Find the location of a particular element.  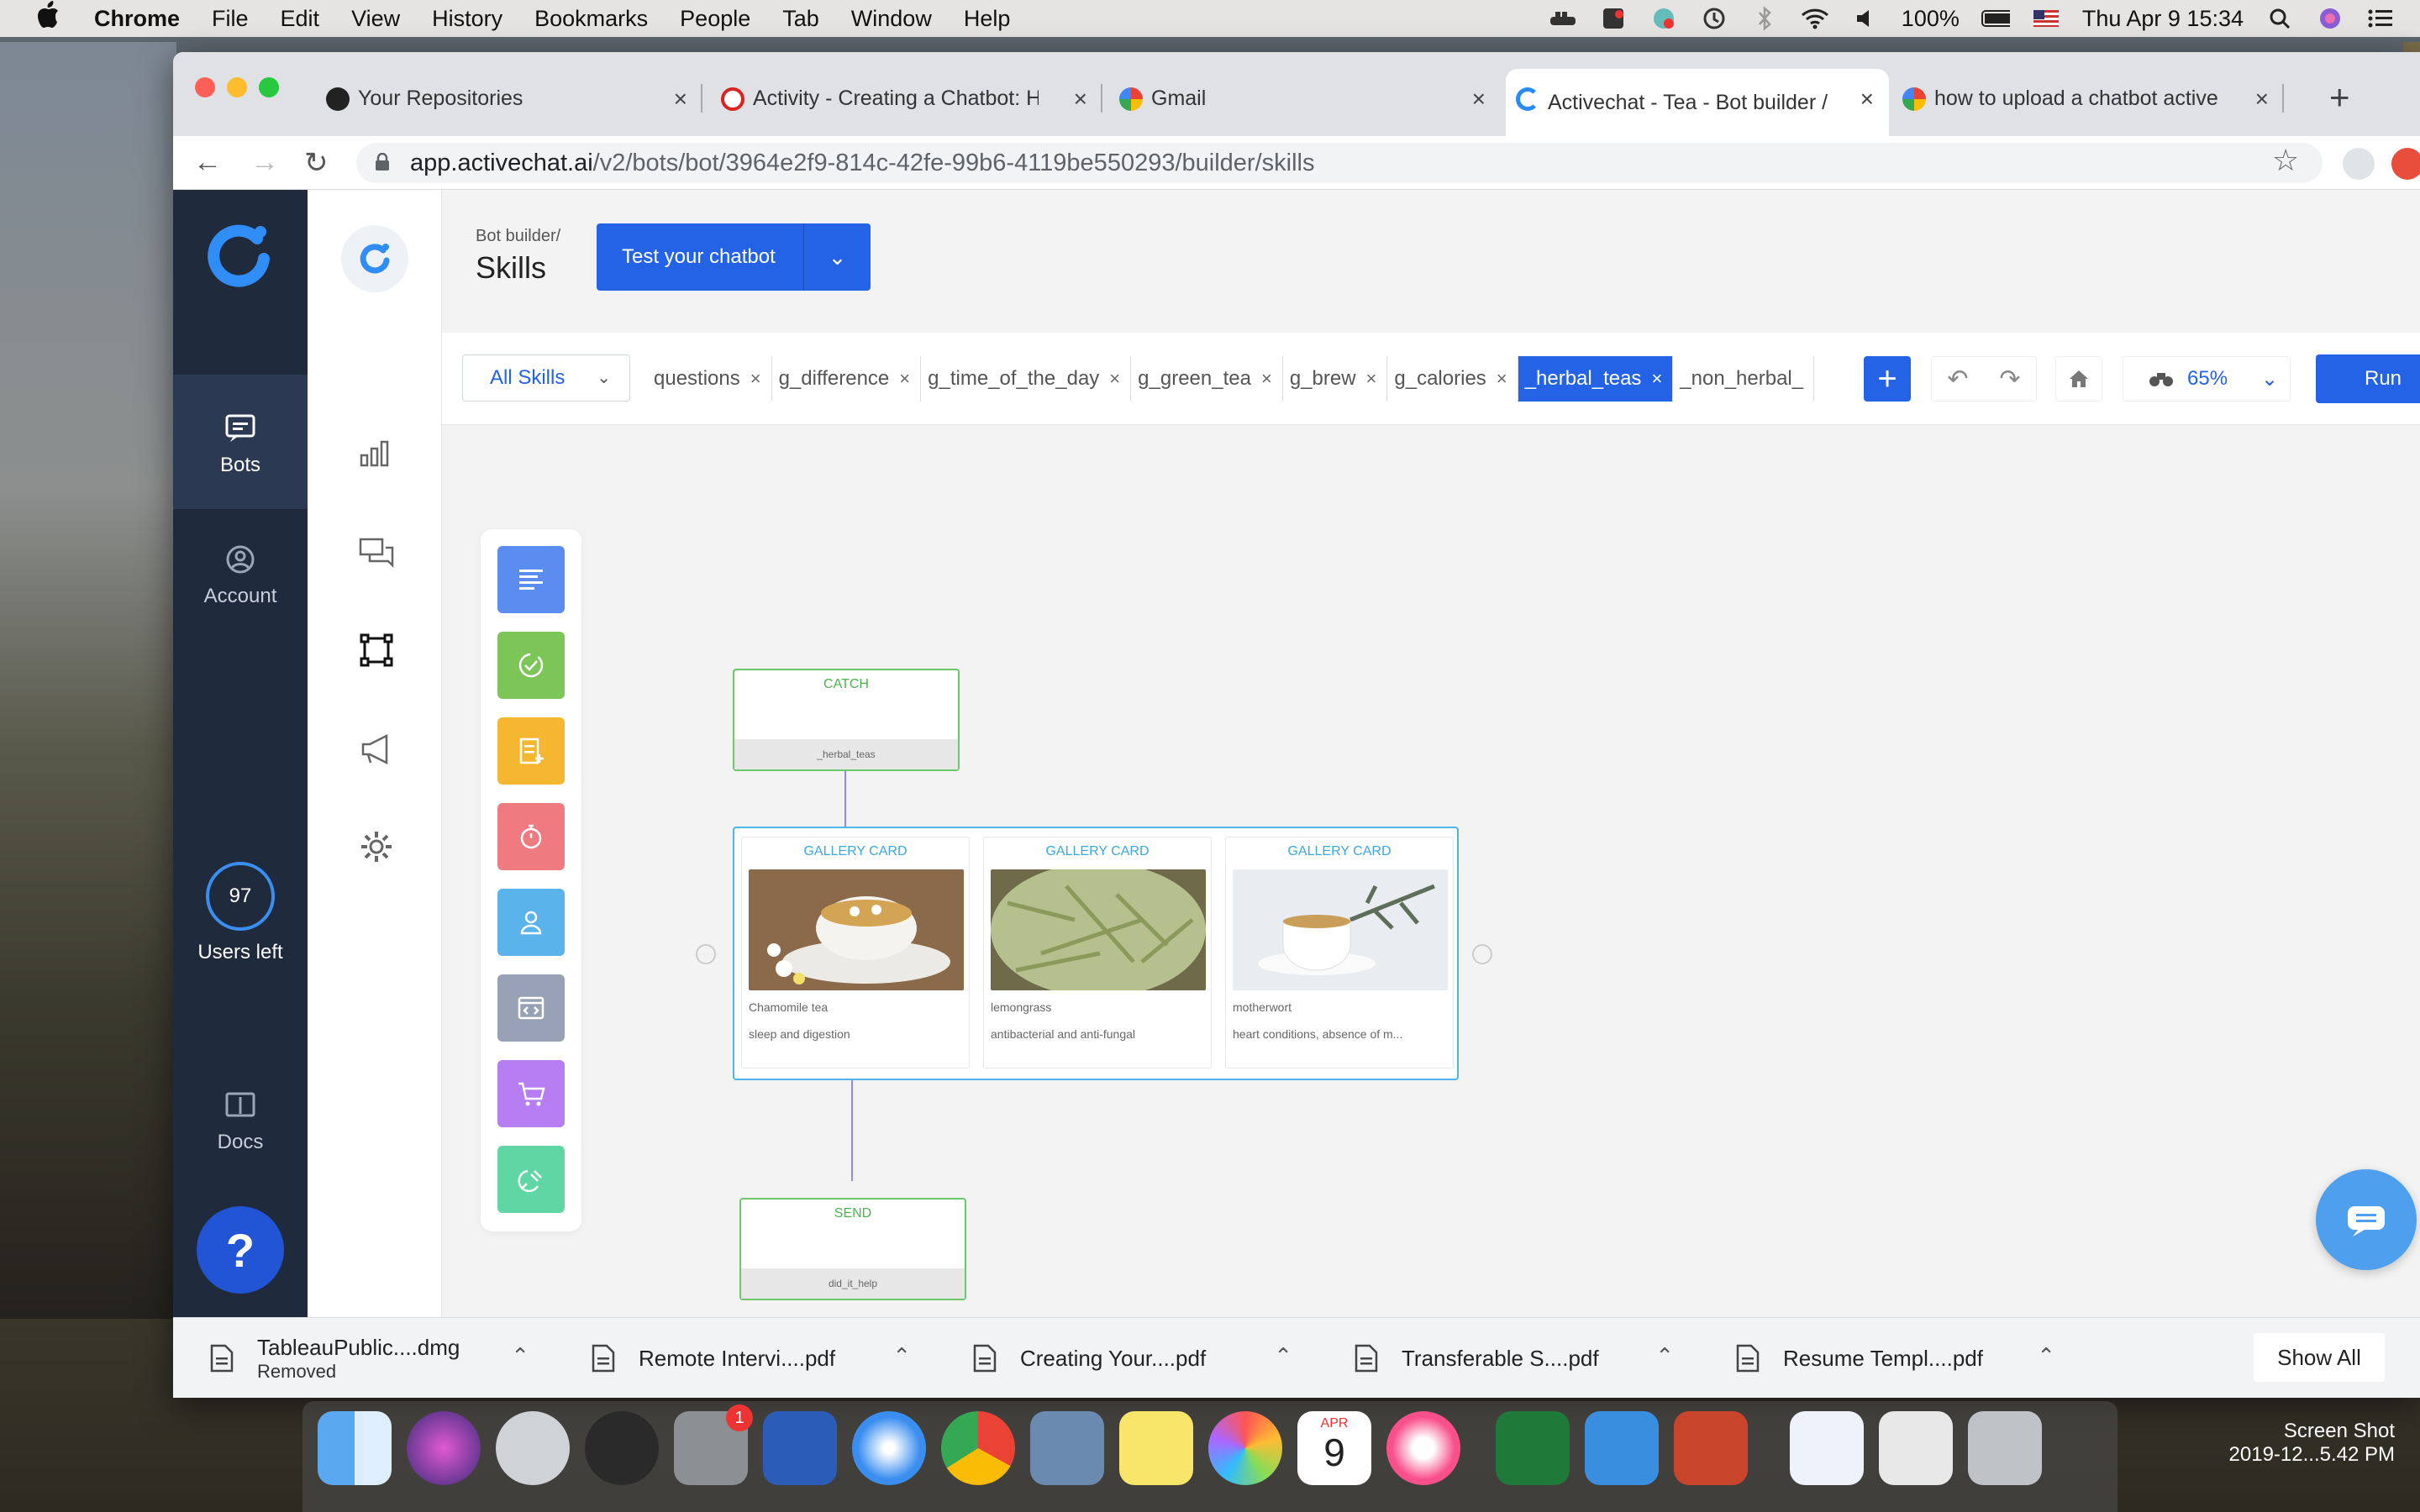

status-app-icon is located at coordinates (1614, 18).